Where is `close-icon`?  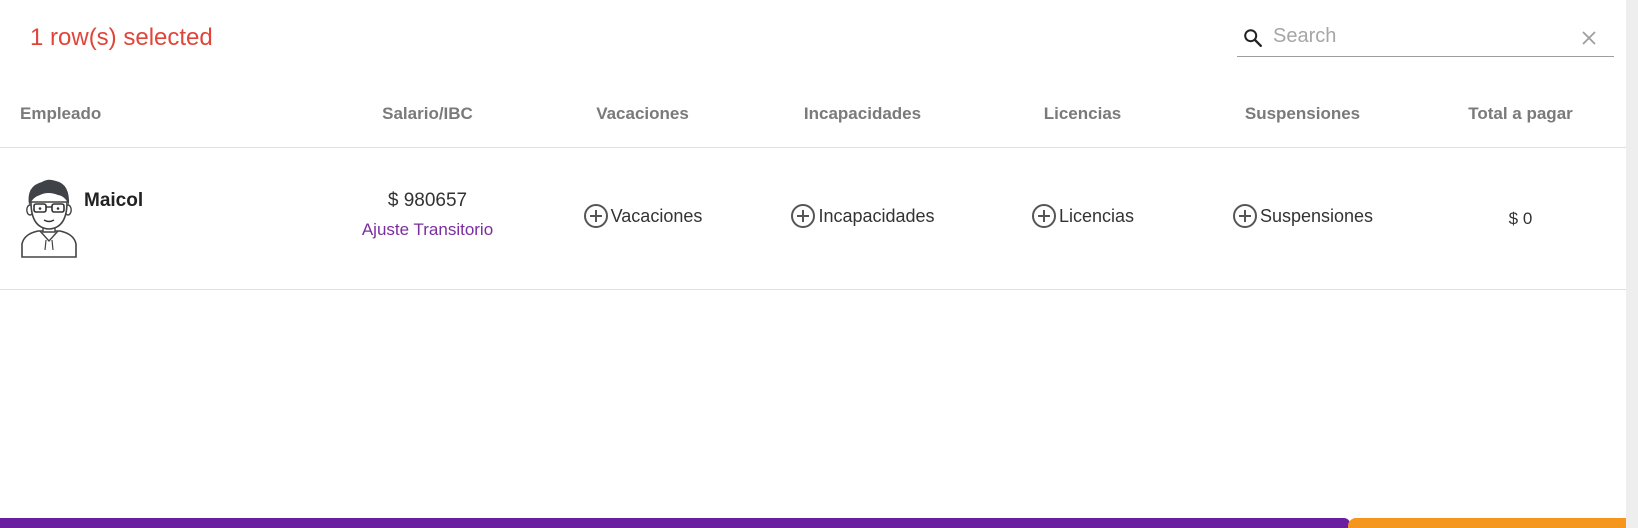 close-icon is located at coordinates (1589, 38).